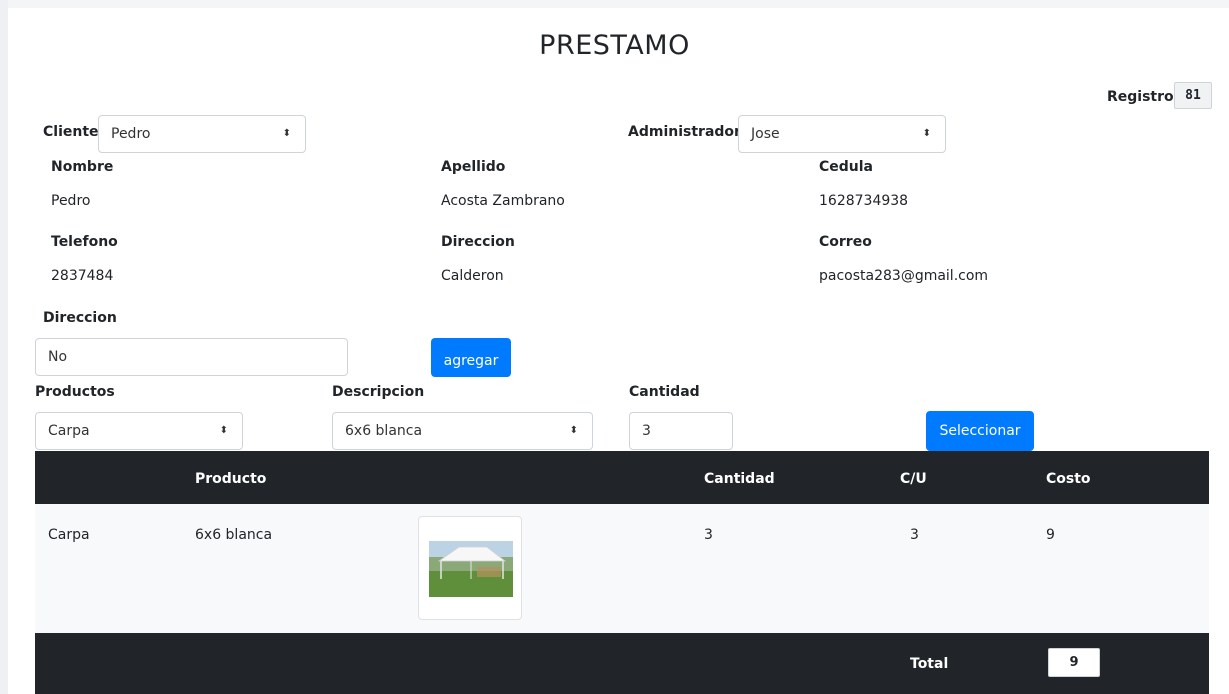 The height and width of the screenshot is (694, 1229). What do you see at coordinates (58, 357) in the screenshot?
I see `direccion-input-value: No` at bounding box center [58, 357].